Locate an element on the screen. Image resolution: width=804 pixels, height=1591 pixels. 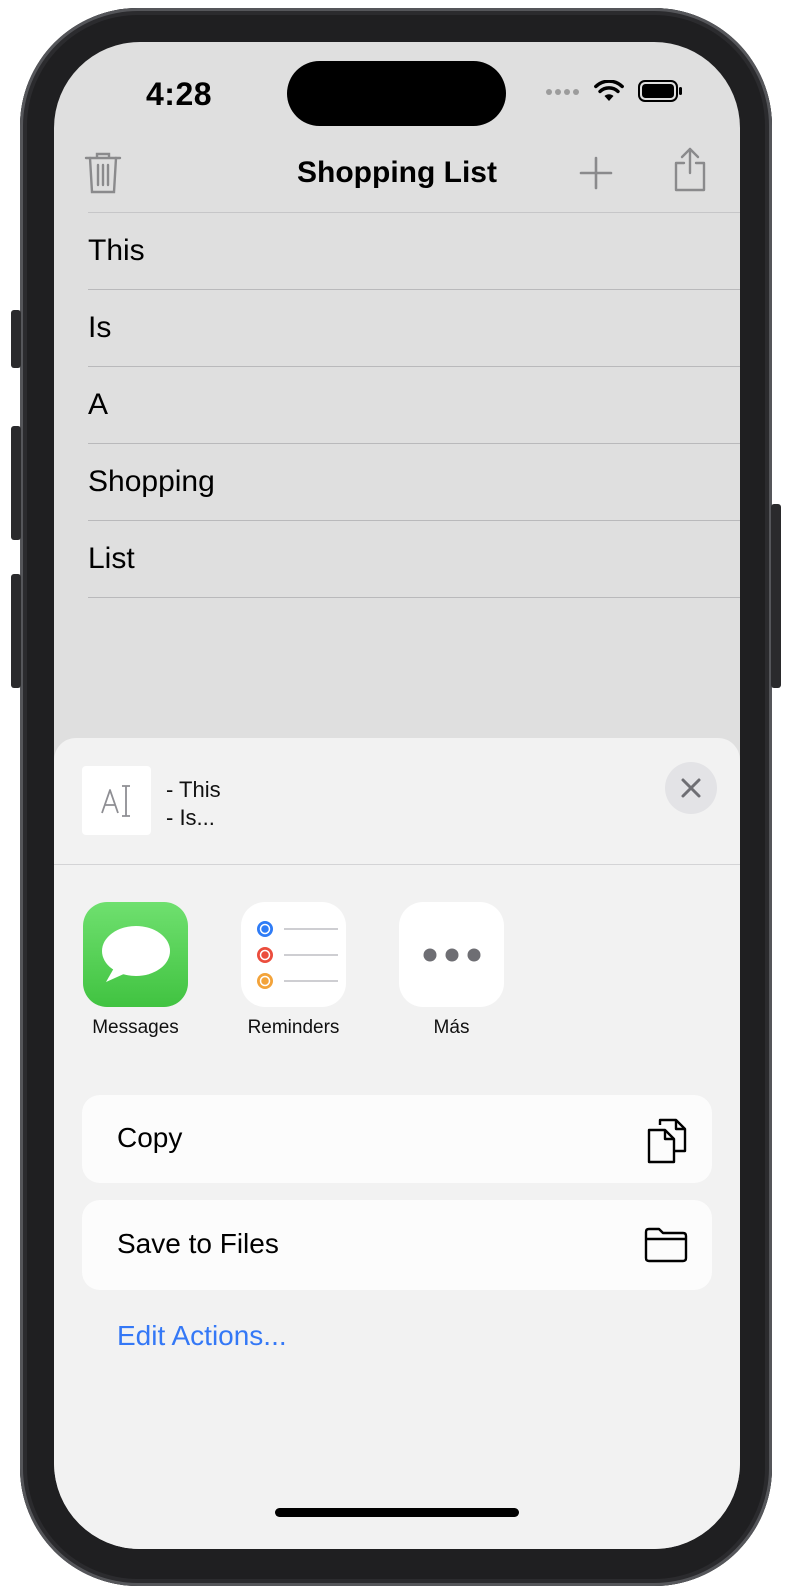
copy-icon is located at coordinates (667, 1141).